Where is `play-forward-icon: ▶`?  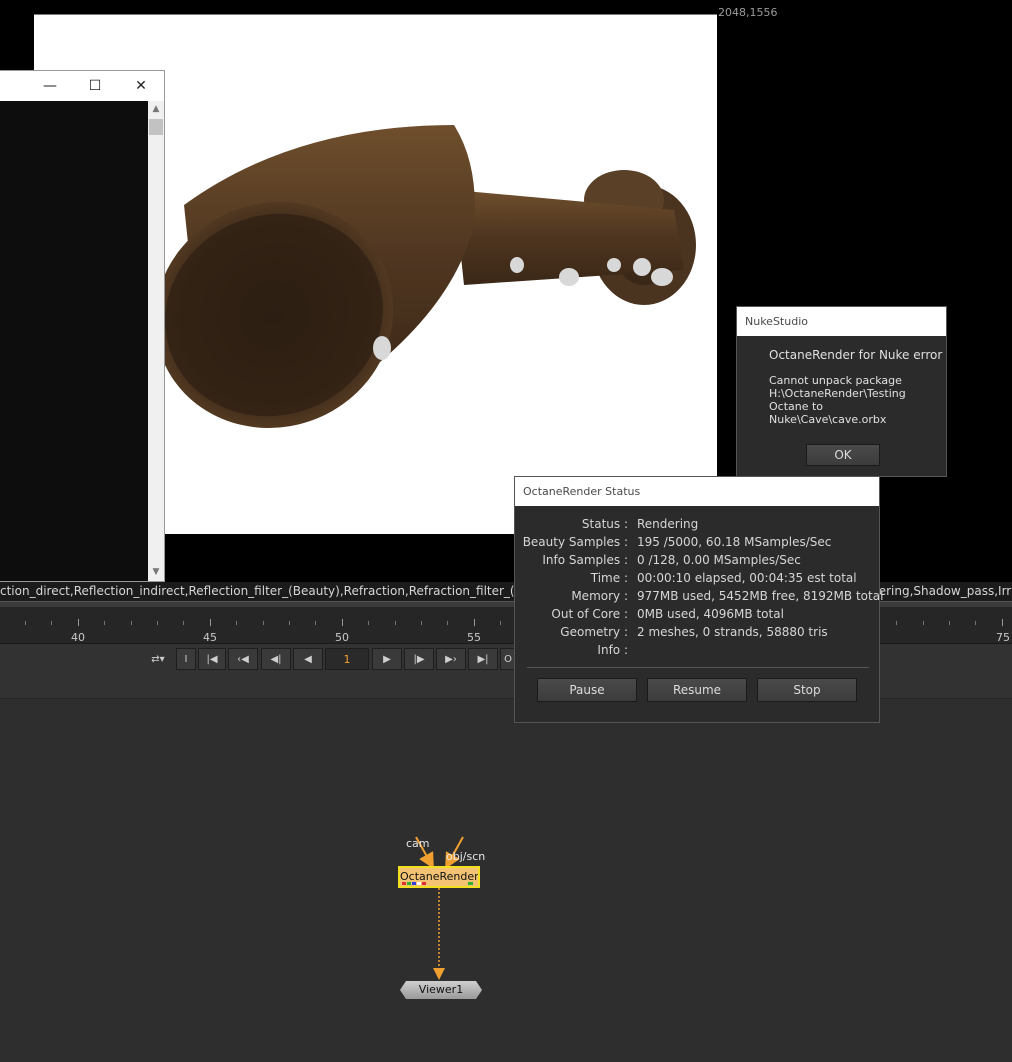
play-forward-icon: ▶ is located at coordinates (387, 659).